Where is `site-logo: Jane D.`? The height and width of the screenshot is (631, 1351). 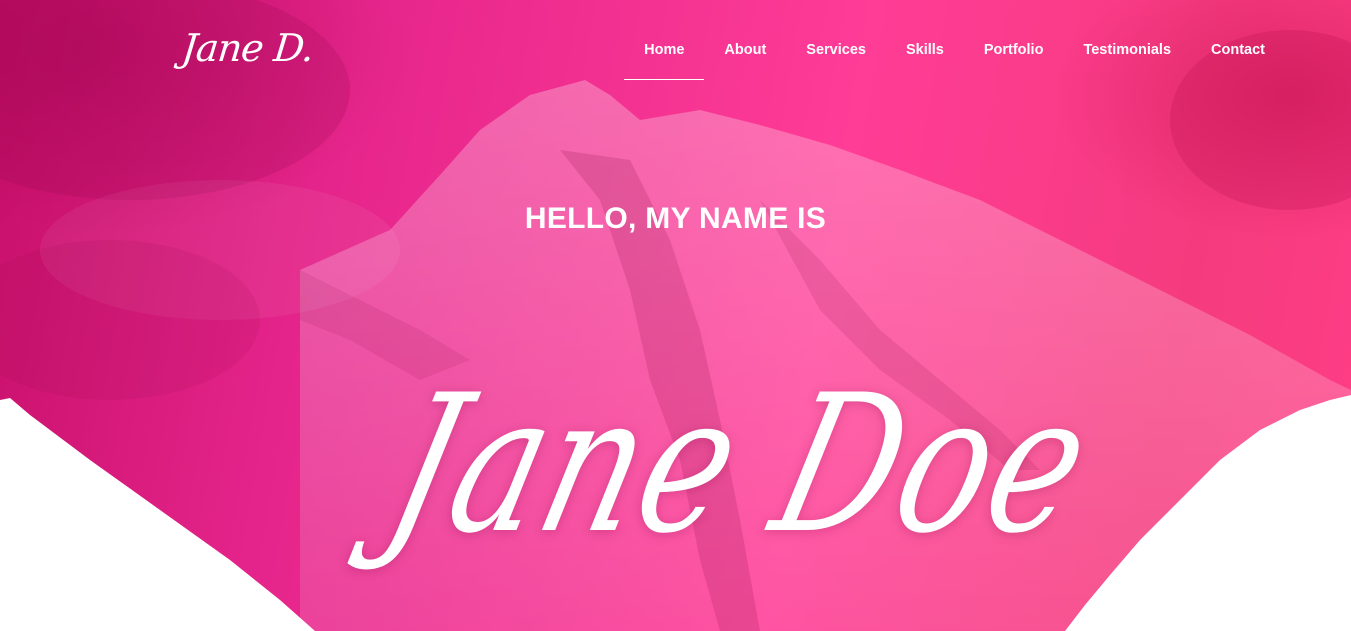
site-logo: Jane D. is located at coordinates (248, 48).